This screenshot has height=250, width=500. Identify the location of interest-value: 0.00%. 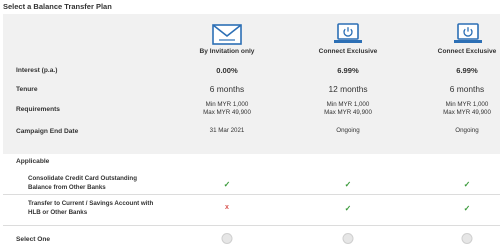
(227, 70).